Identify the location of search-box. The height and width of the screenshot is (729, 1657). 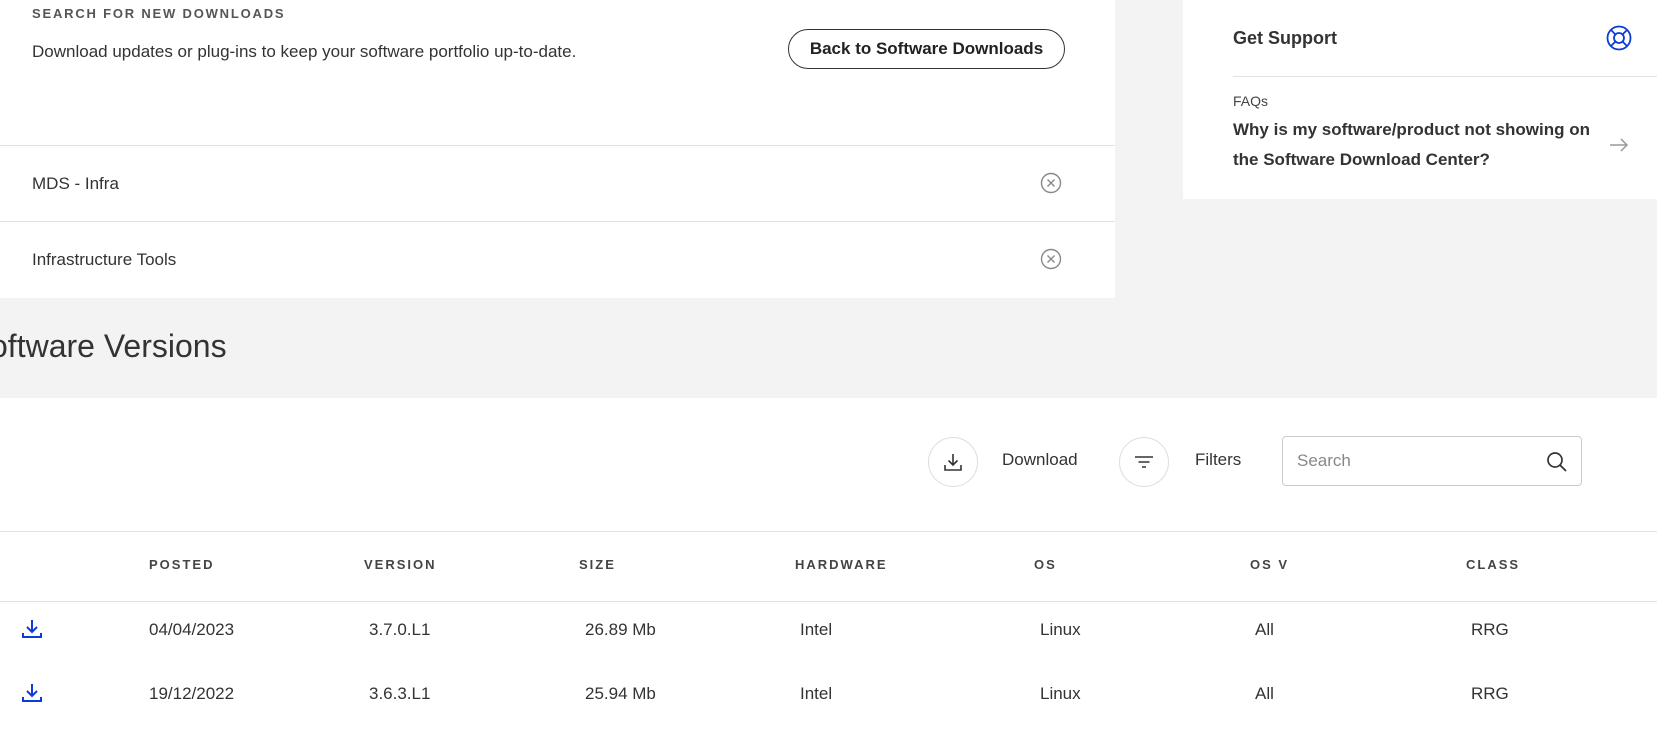
(1432, 461).